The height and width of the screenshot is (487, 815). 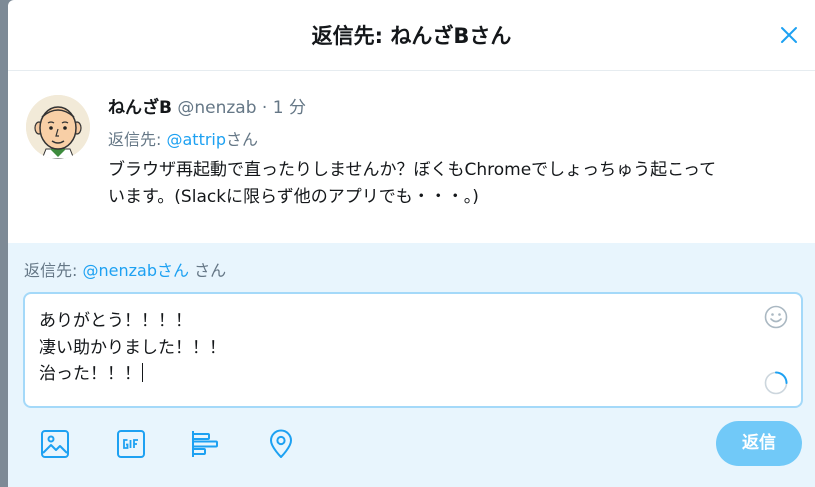 I want to click on close-icon, so click(x=789, y=35).